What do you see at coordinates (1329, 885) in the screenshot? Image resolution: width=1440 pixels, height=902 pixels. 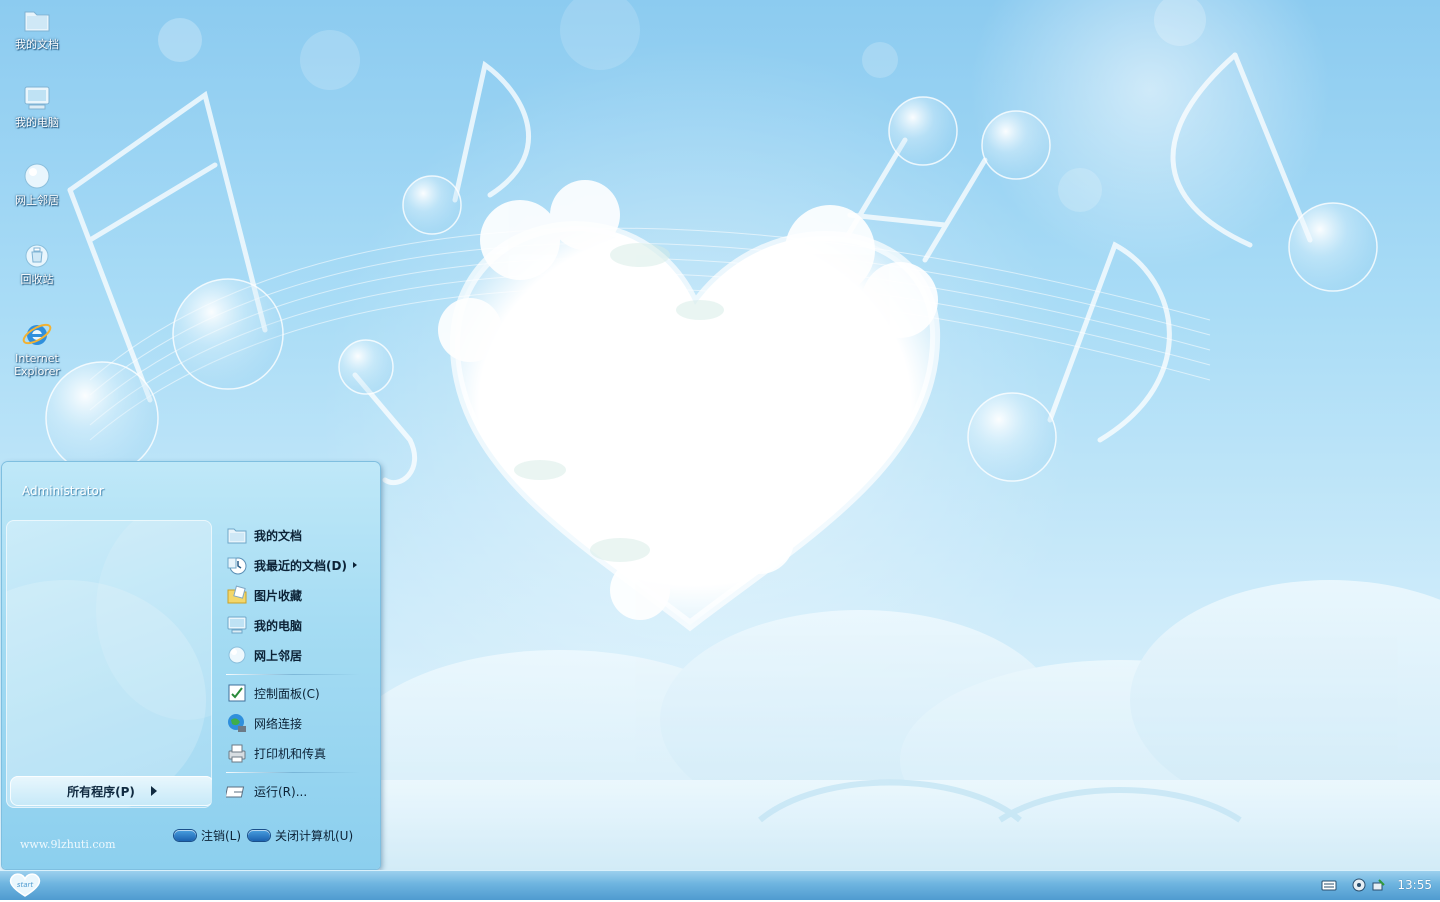 I see `keyboard-icon` at bounding box center [1329, 885].